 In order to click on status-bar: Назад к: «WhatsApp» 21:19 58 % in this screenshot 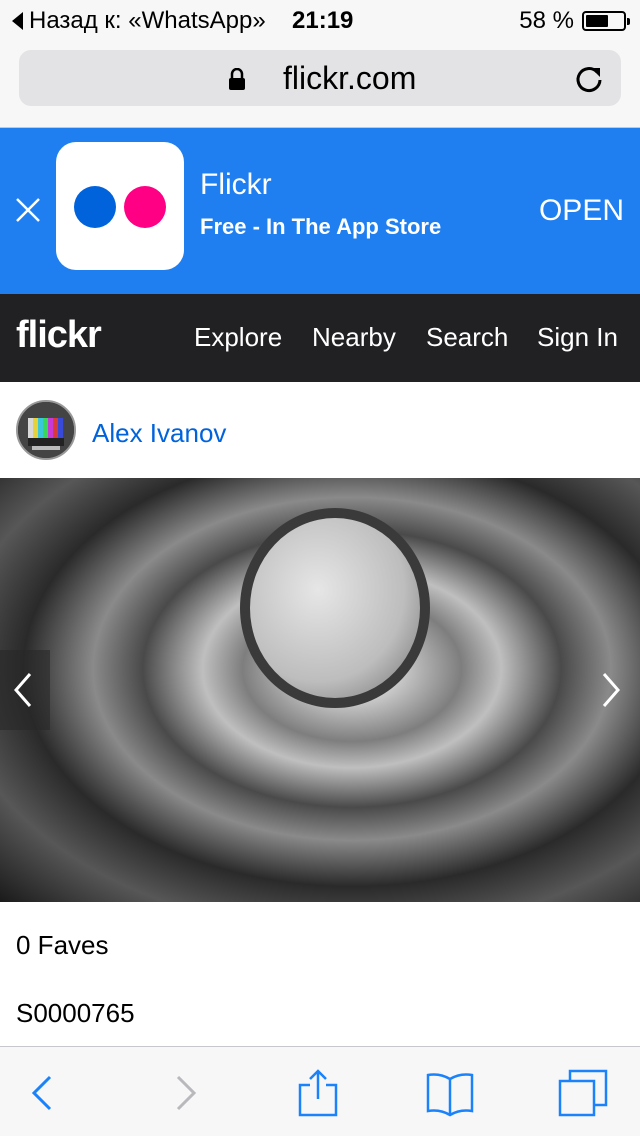, I will do `click(320, 20)`.